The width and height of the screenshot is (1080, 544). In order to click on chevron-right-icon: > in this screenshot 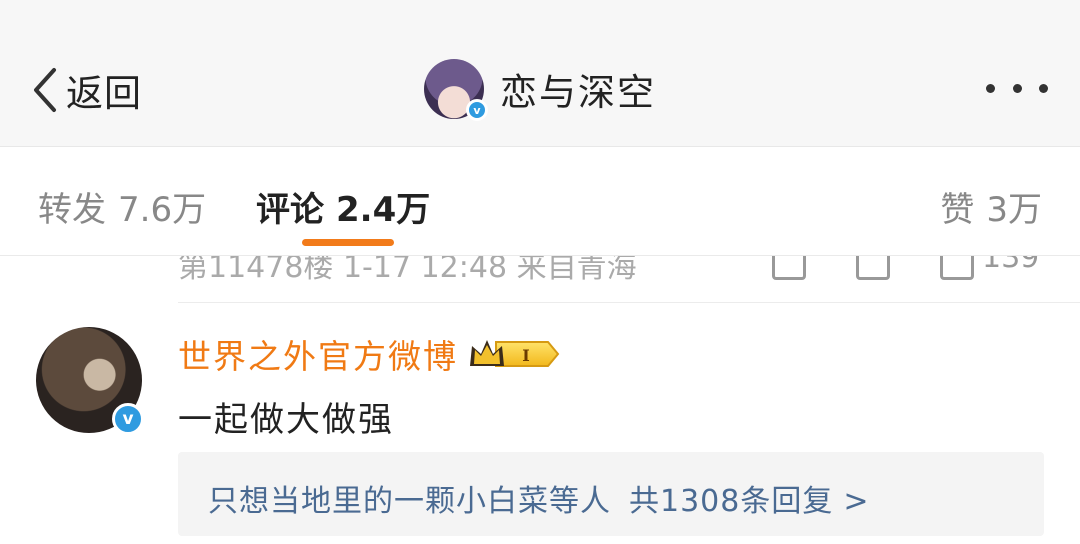, I will do `click(856, 501)`.